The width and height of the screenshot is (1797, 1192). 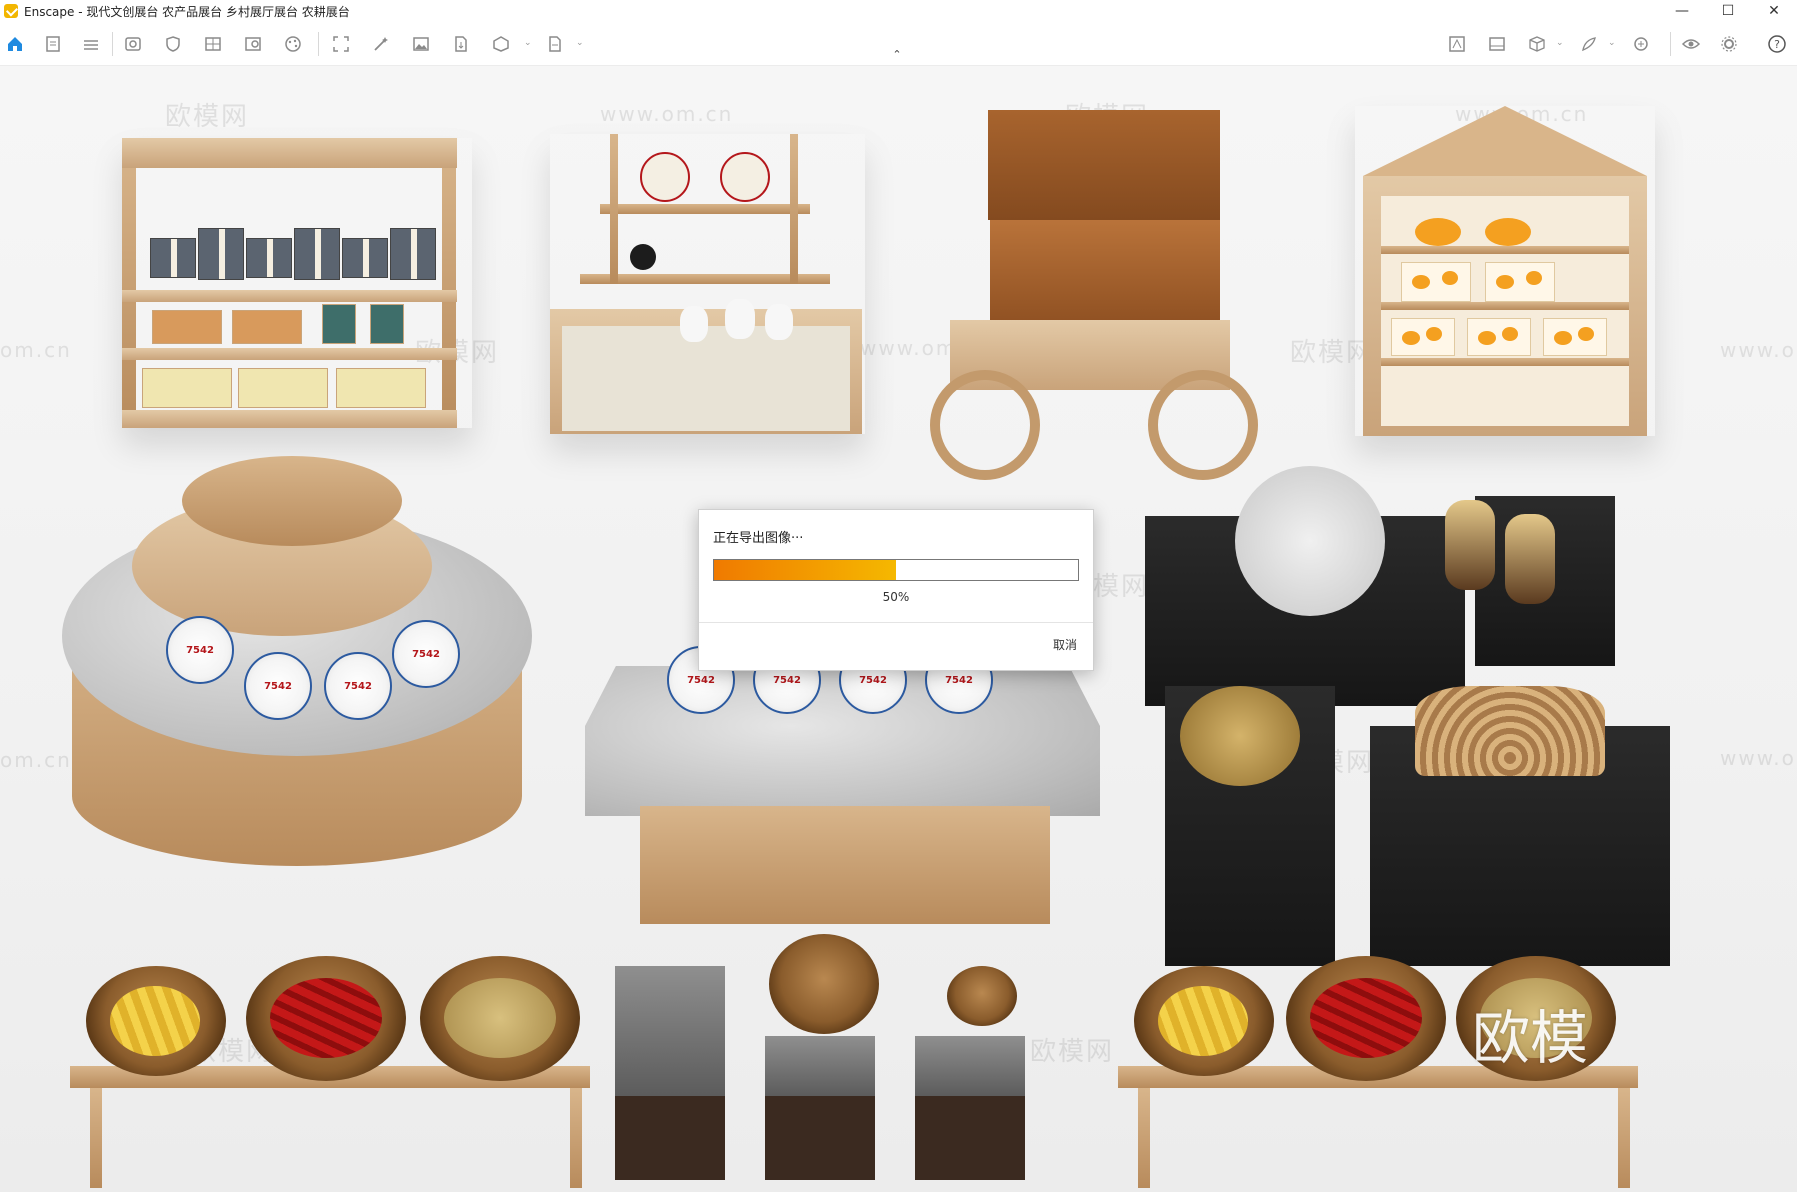 I want to click on cancel-button: 取消, so click(x=1065, y=644).